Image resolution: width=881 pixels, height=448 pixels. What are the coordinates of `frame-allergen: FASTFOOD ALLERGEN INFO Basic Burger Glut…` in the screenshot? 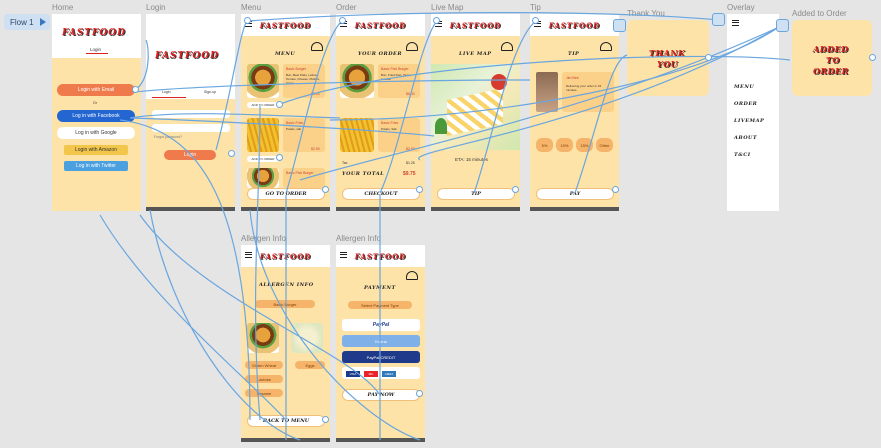 It's located at (285, 343).